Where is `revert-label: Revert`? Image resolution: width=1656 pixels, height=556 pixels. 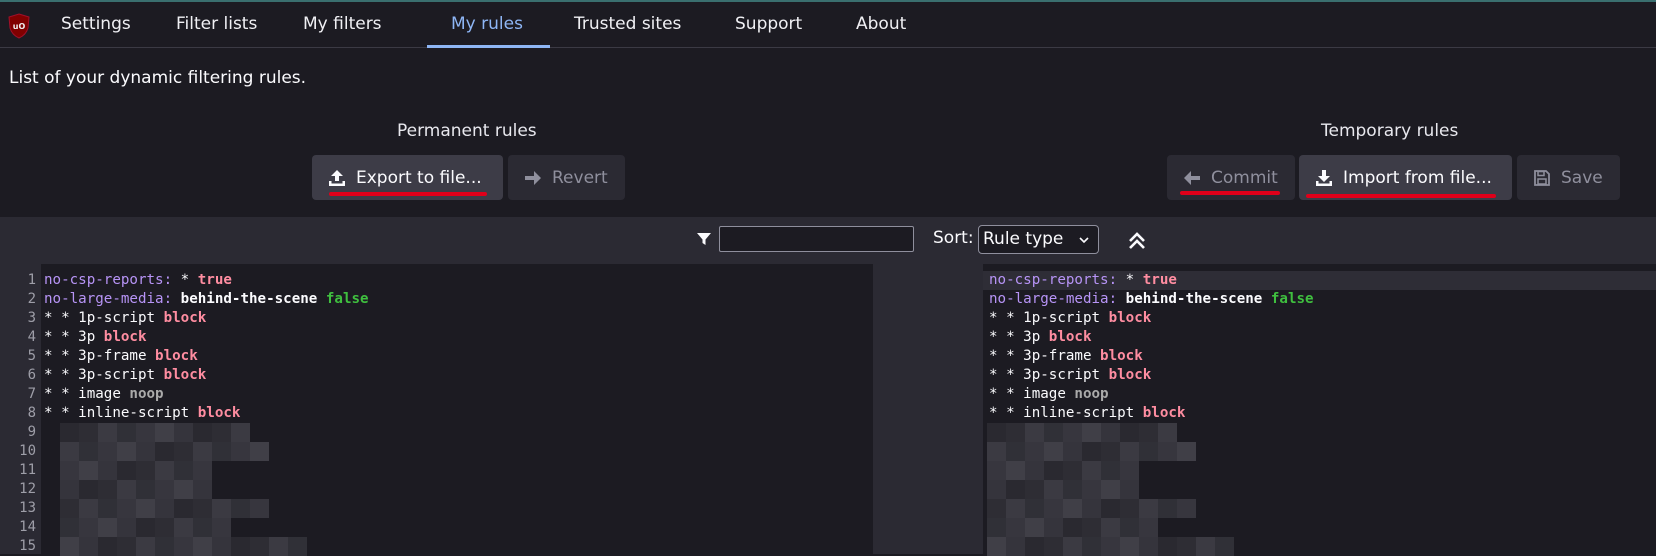 revert-label: Revert is located at coordinates (580, 177).